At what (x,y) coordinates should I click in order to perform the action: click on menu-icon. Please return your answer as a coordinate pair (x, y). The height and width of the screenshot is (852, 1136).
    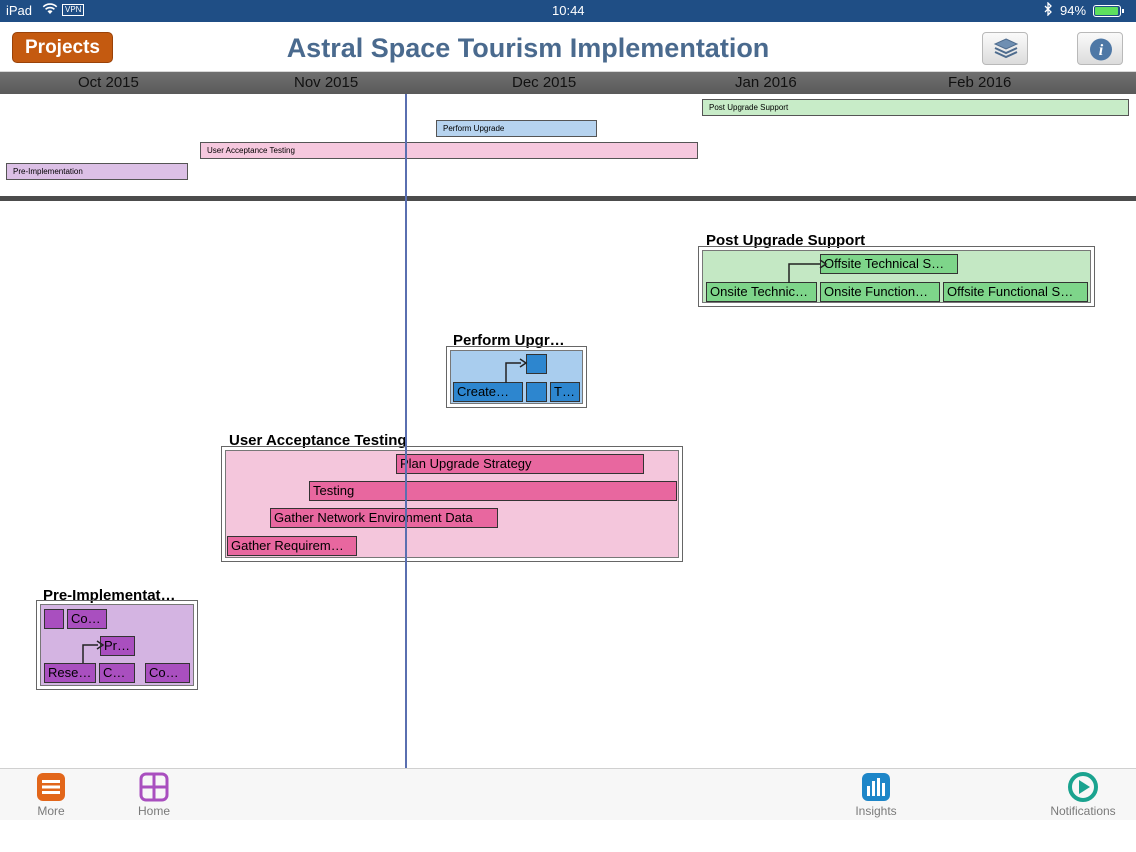
    Looking at the image, I should click on (51, 787).